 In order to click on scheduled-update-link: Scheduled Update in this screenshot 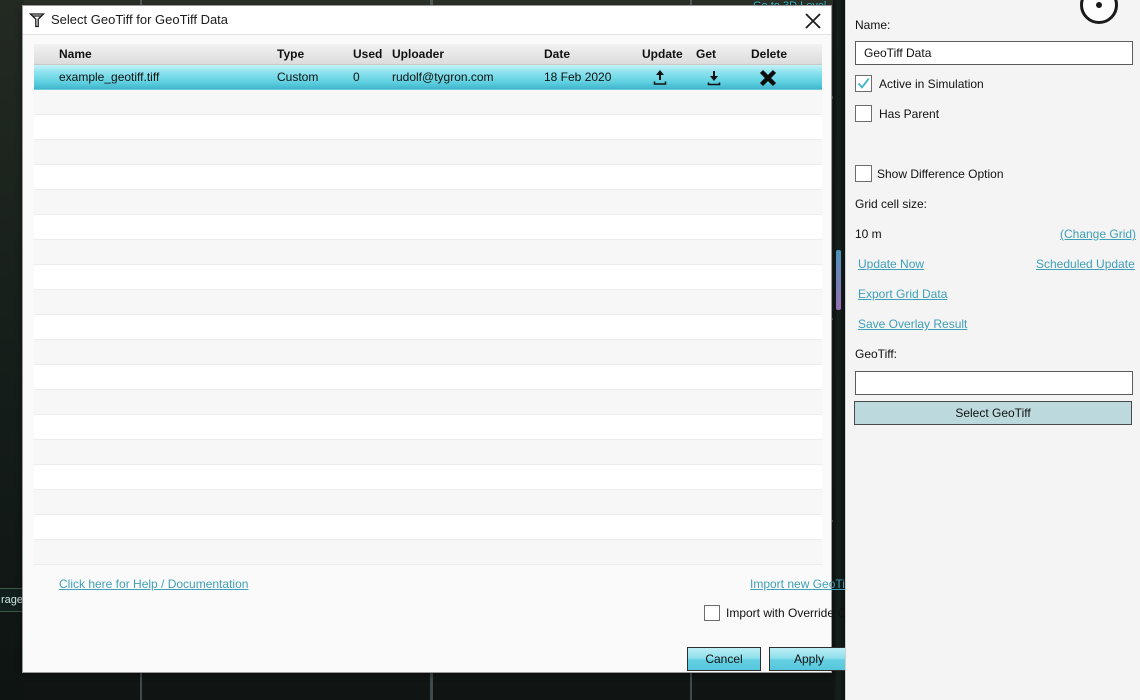, I will do `click(1085, 264)`.